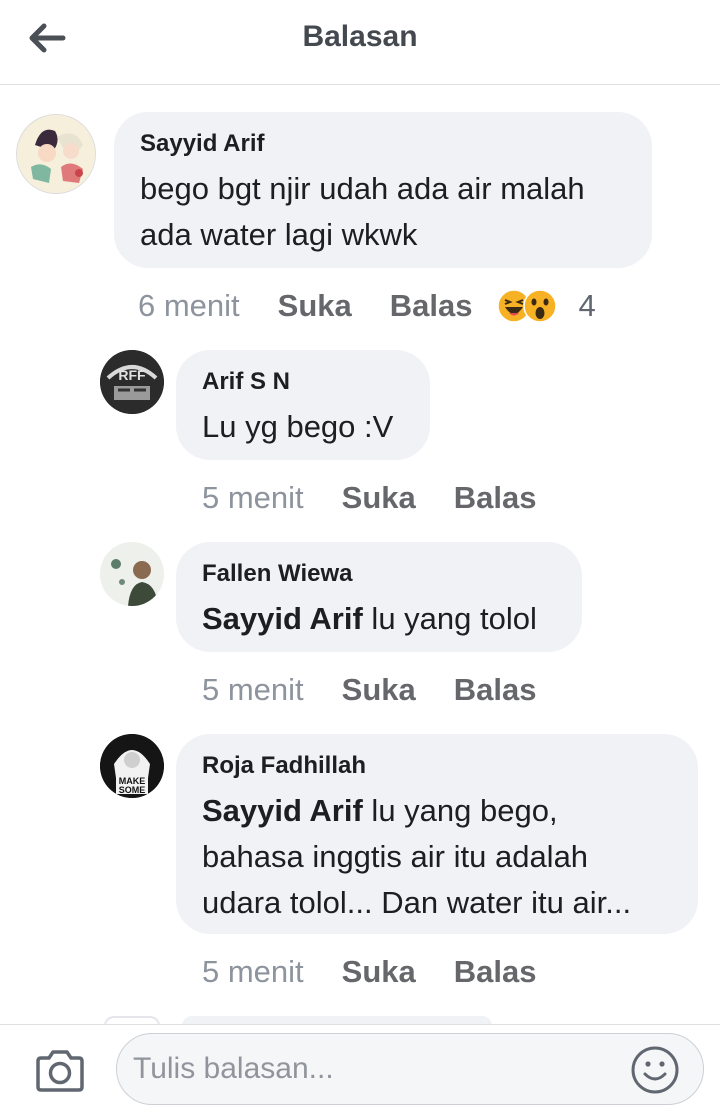 Image resolution: width=720 pixels, height=1117 pixels. Describe the element at coordinates (189, 305) in the screenshot. I see `comment-time: 6 menit` at that location.